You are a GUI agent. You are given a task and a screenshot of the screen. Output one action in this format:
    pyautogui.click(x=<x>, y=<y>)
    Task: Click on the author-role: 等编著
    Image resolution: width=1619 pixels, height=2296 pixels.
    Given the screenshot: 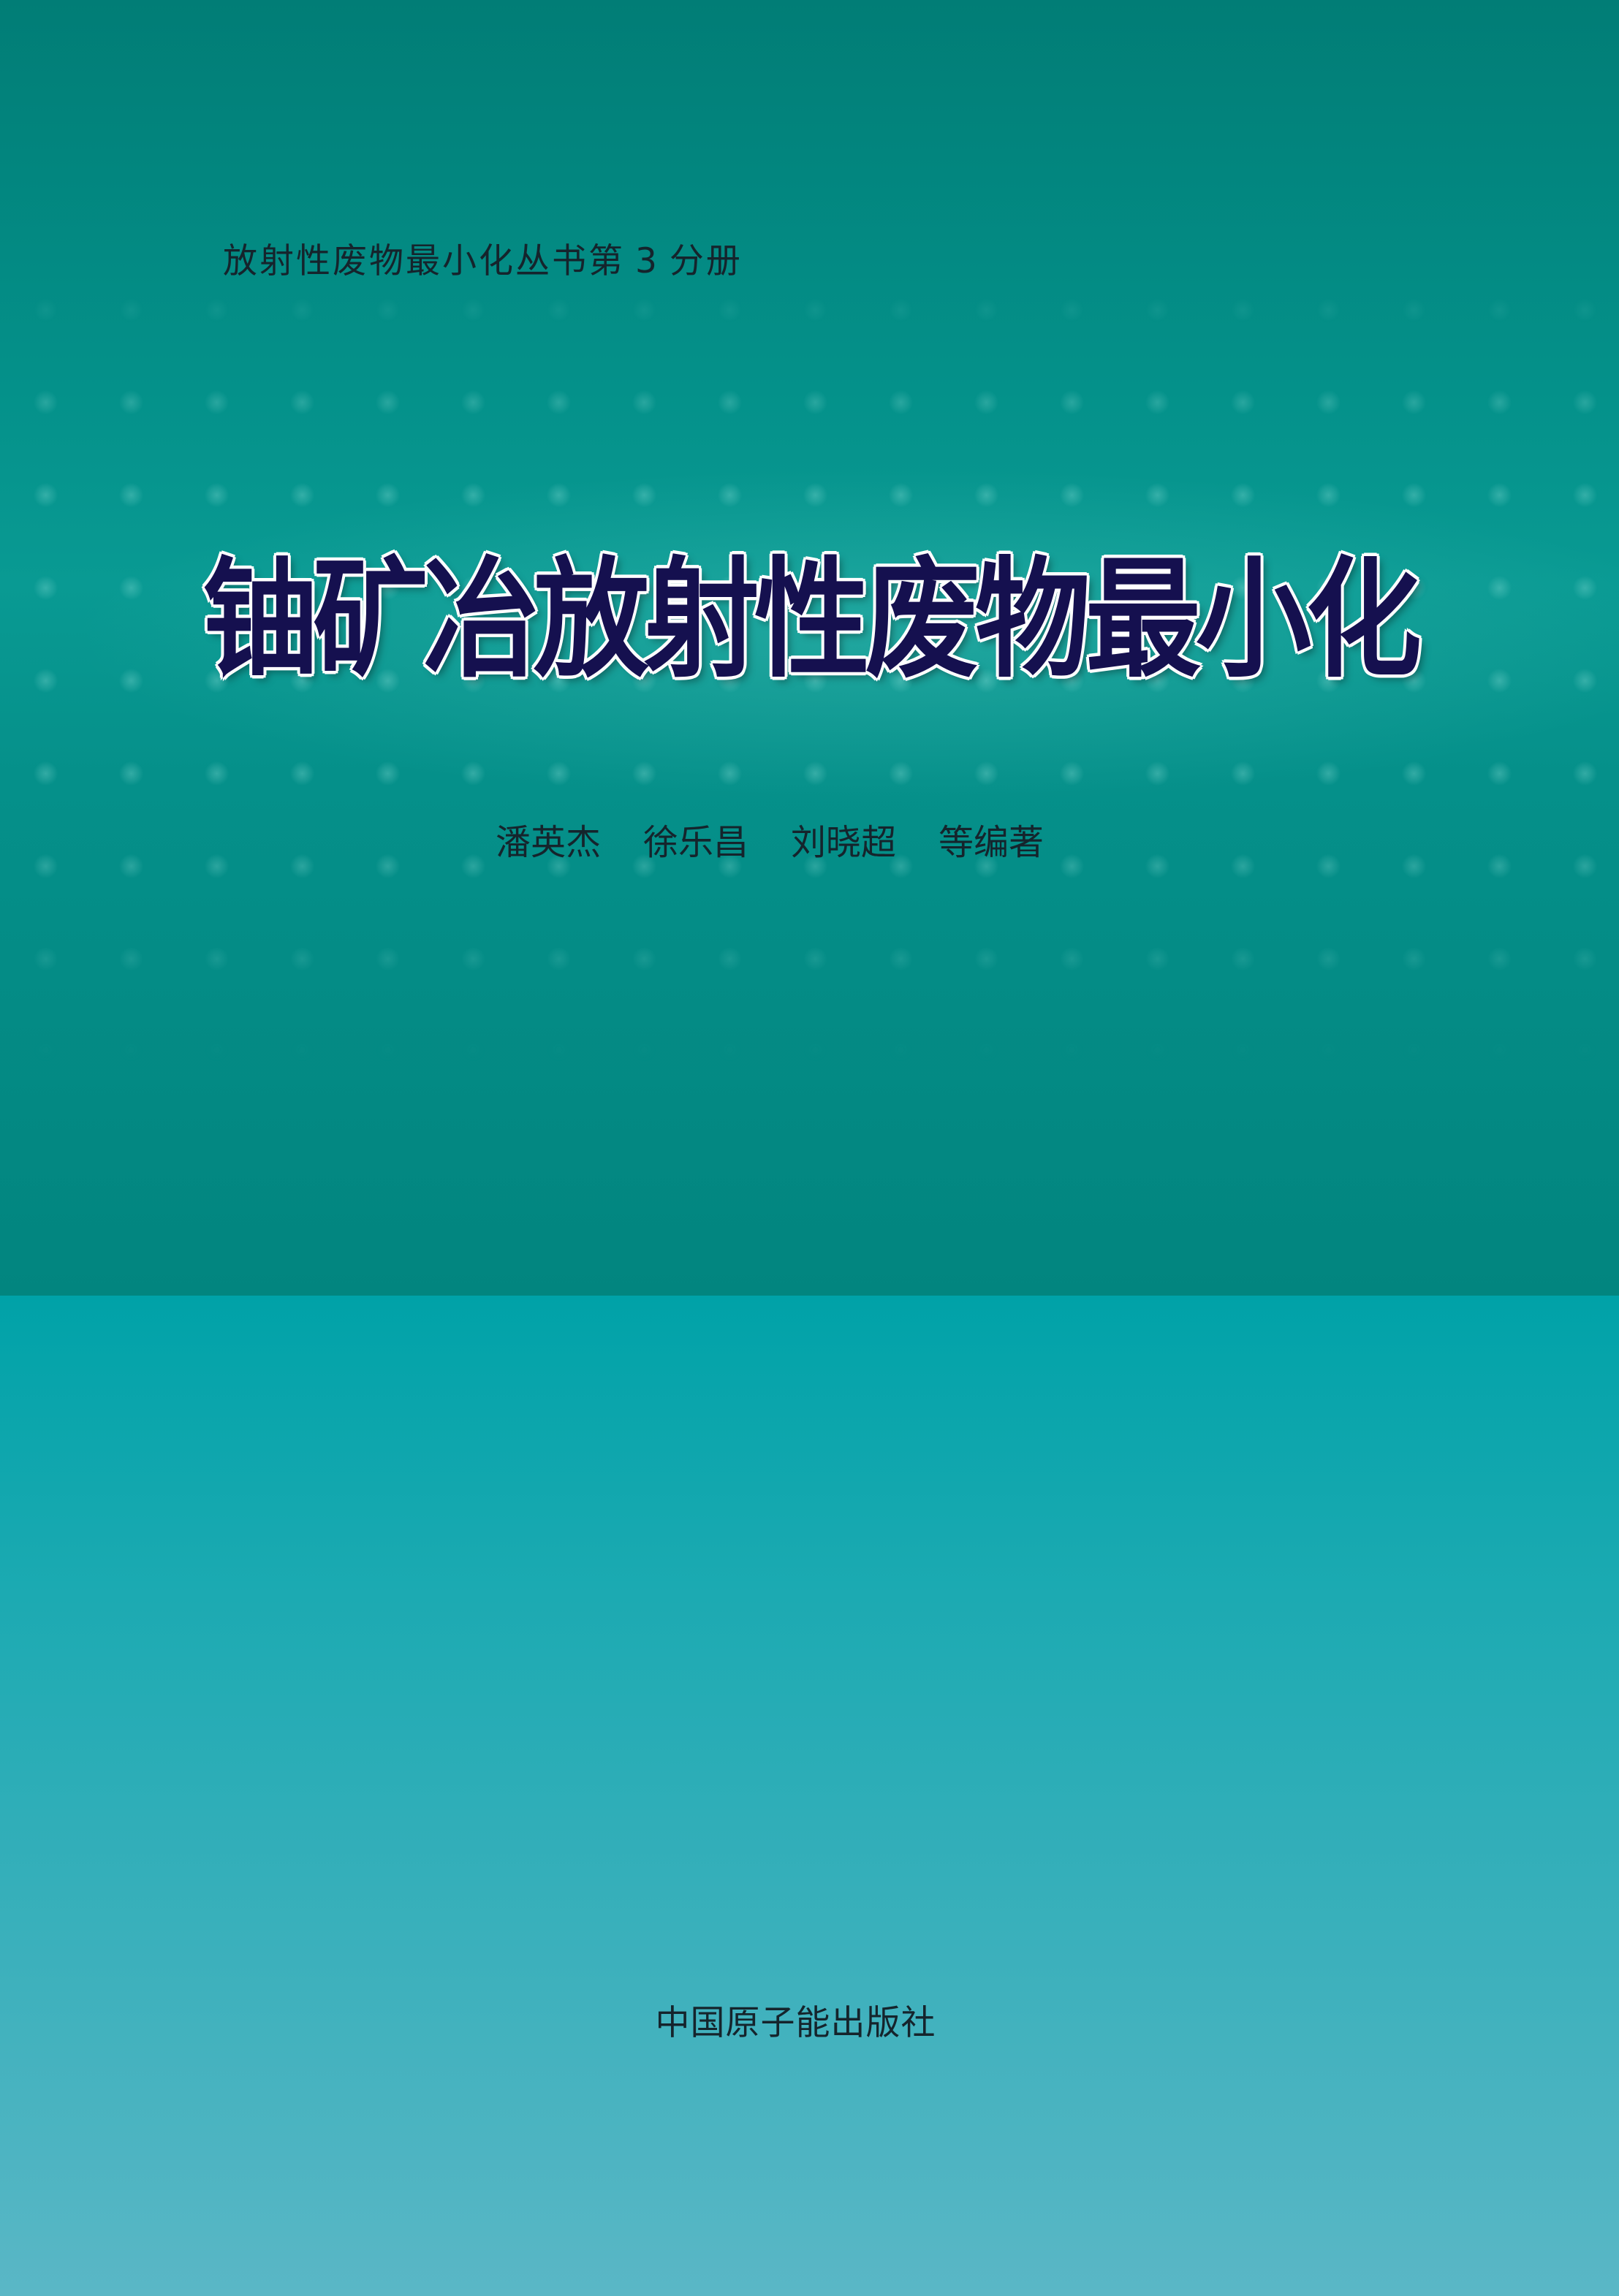 What is the action you would take?
    pyautogui.click(x=991, y=842)
    